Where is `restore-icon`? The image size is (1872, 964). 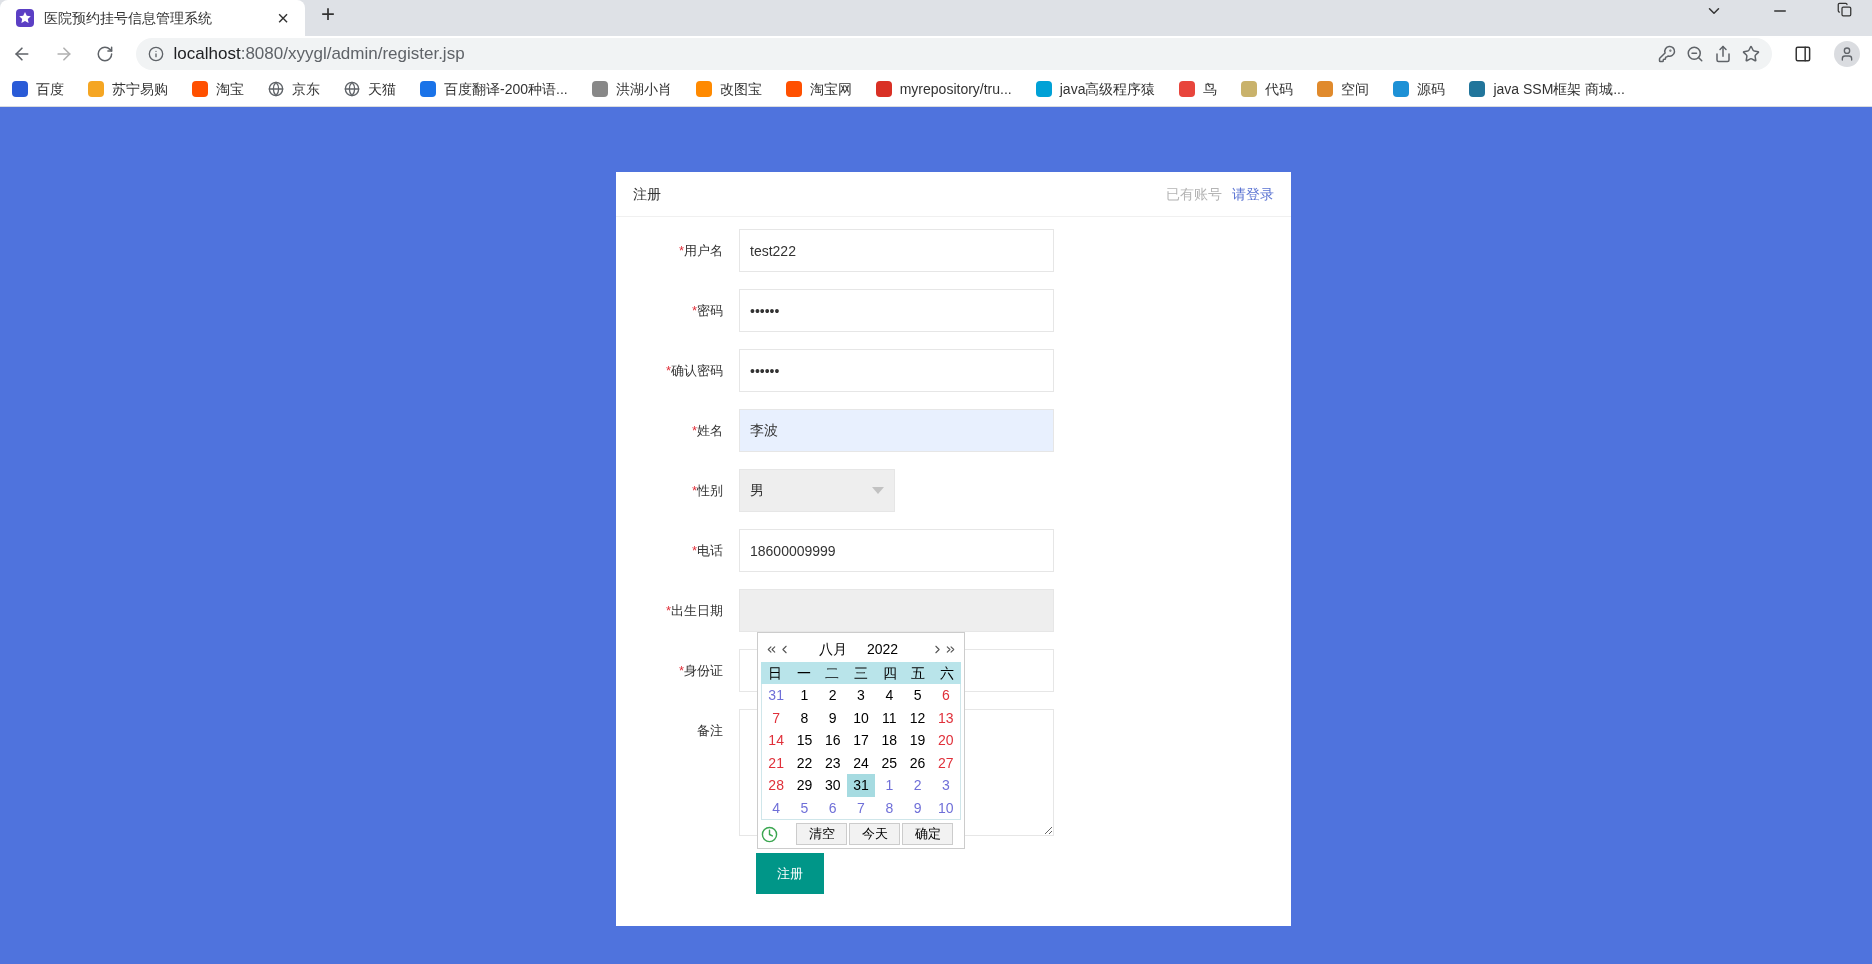
restore-icon is located at coordinates (1844, 9).